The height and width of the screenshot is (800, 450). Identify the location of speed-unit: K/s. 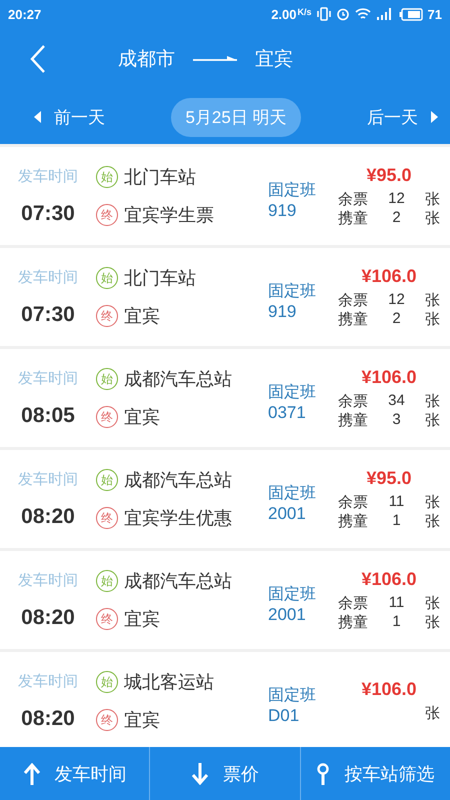
(305, 11).